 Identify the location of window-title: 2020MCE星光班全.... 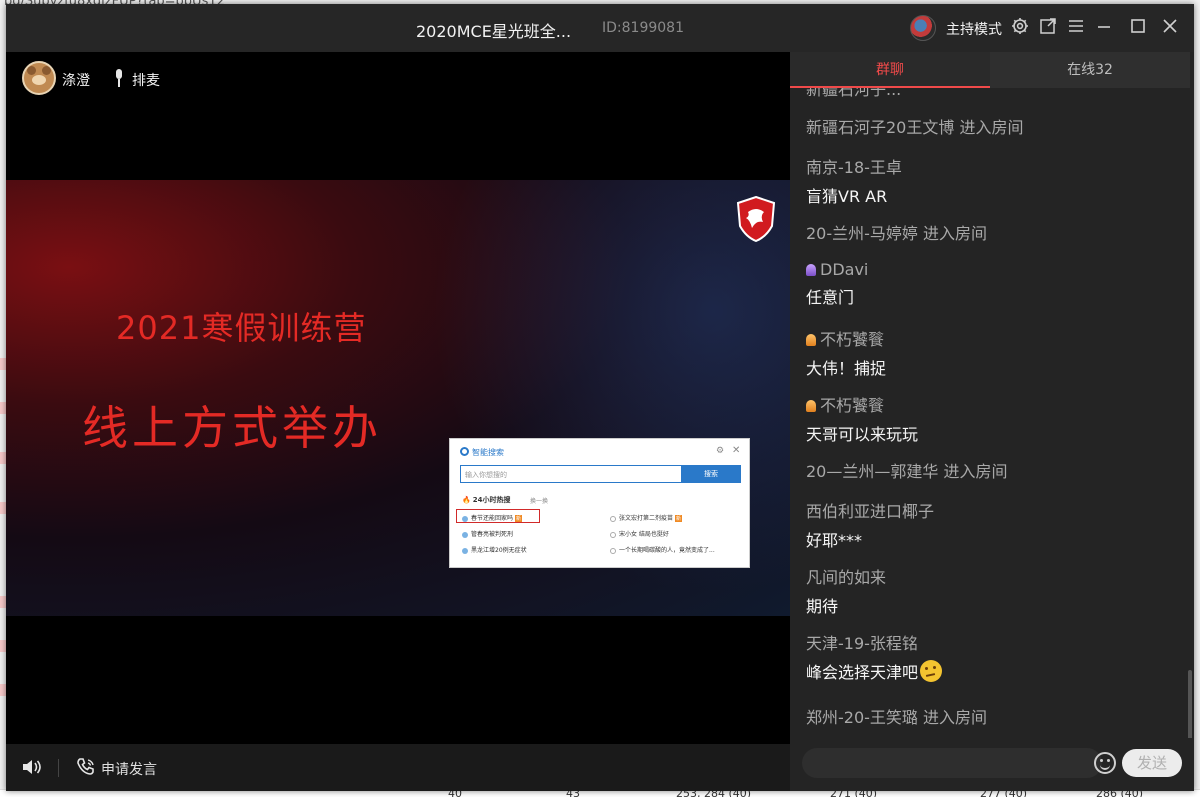
(494, 31).